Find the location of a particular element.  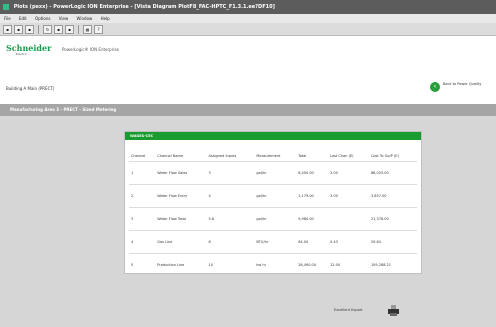

column-header: Assigned Inputs is located at coordinates (222, 155).